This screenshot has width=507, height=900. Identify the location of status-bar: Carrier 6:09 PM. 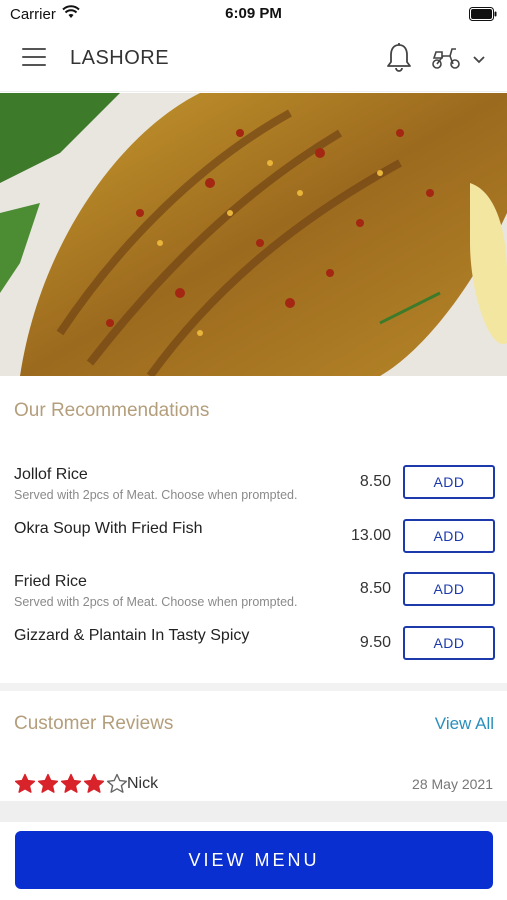
(253, 14).